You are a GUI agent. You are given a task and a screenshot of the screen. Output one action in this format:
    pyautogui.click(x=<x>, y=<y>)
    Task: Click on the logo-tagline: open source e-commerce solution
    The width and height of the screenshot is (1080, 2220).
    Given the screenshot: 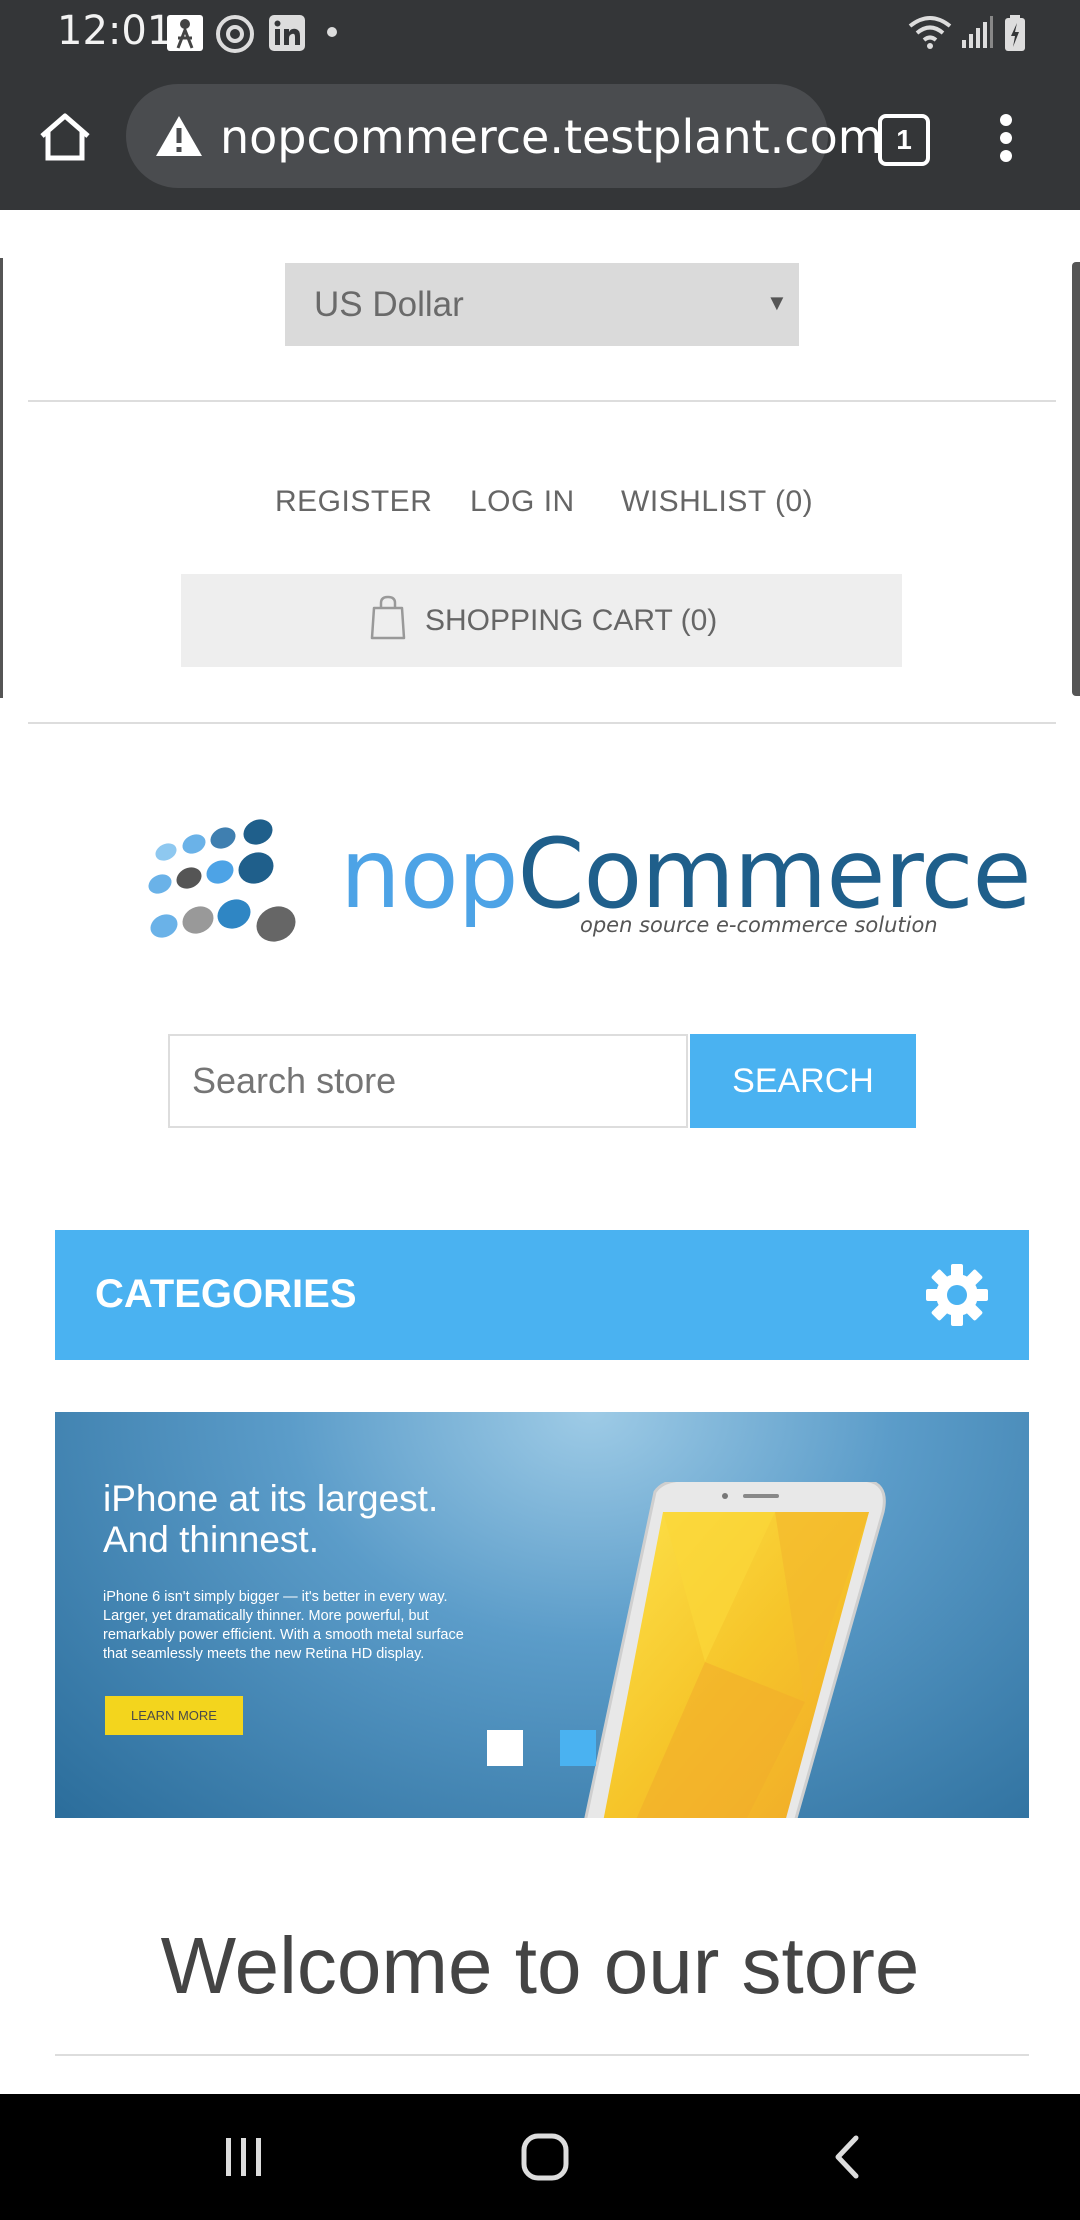 What is the action you would take?
    pyautogui.click(x=759, y=925)
    